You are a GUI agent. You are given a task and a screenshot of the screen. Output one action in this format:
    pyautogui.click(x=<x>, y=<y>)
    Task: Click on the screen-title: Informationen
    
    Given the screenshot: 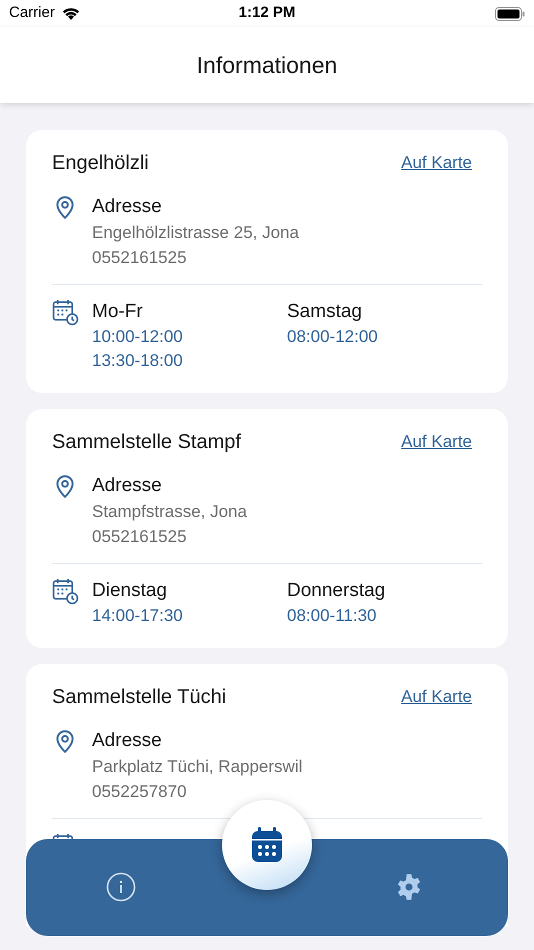 What is the action you would take?
    pyautogui.click(x=267, y=65)
    